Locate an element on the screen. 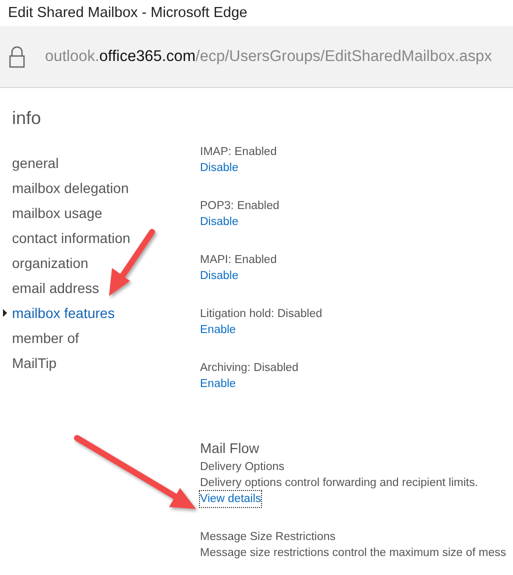 This screenshot has width=513, height=575. feature-status: Archiving: Disabled is located at coordinates (250, 368).